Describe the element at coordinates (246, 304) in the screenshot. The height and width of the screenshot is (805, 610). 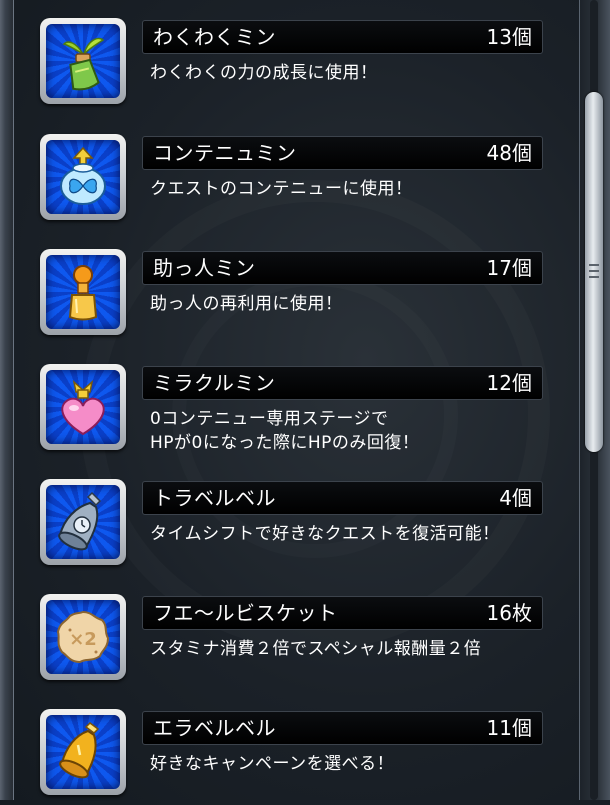
I see `item-description: 助っ人の再利用に使用！` at that location.